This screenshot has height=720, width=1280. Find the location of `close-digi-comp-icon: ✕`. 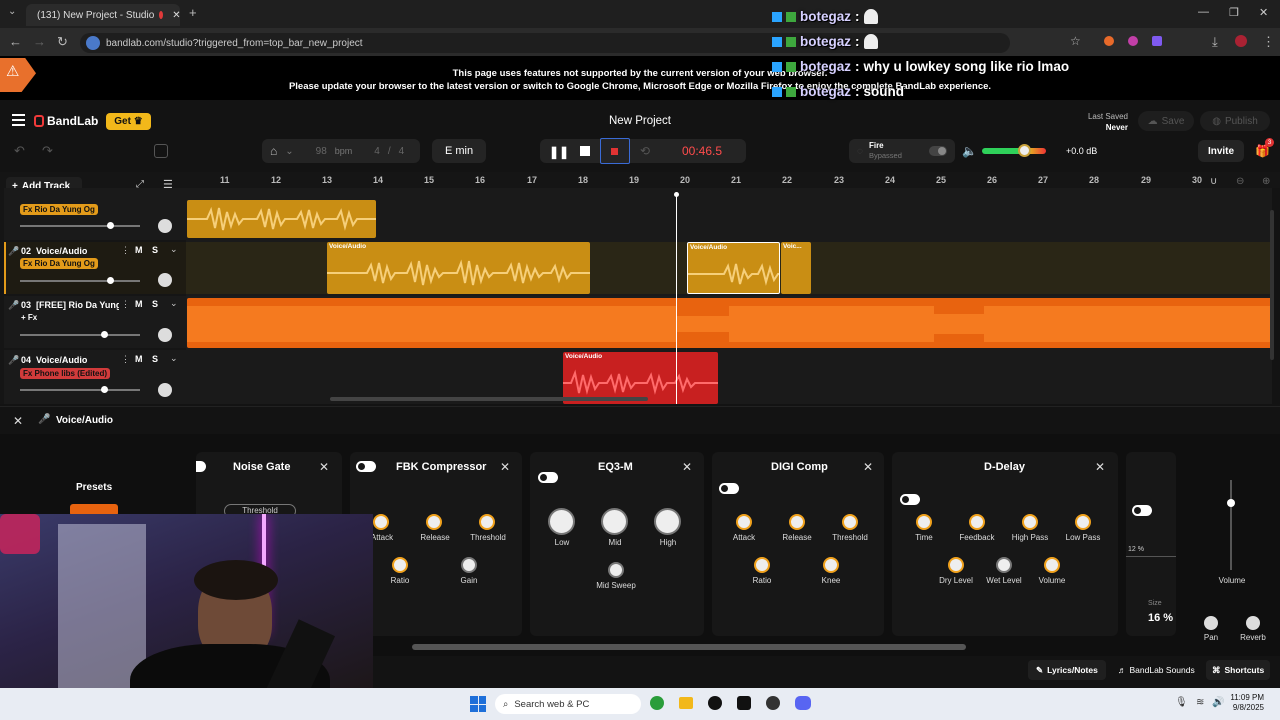

close-digi-comp-icon: ✕ is located at coordinates (868, 467).